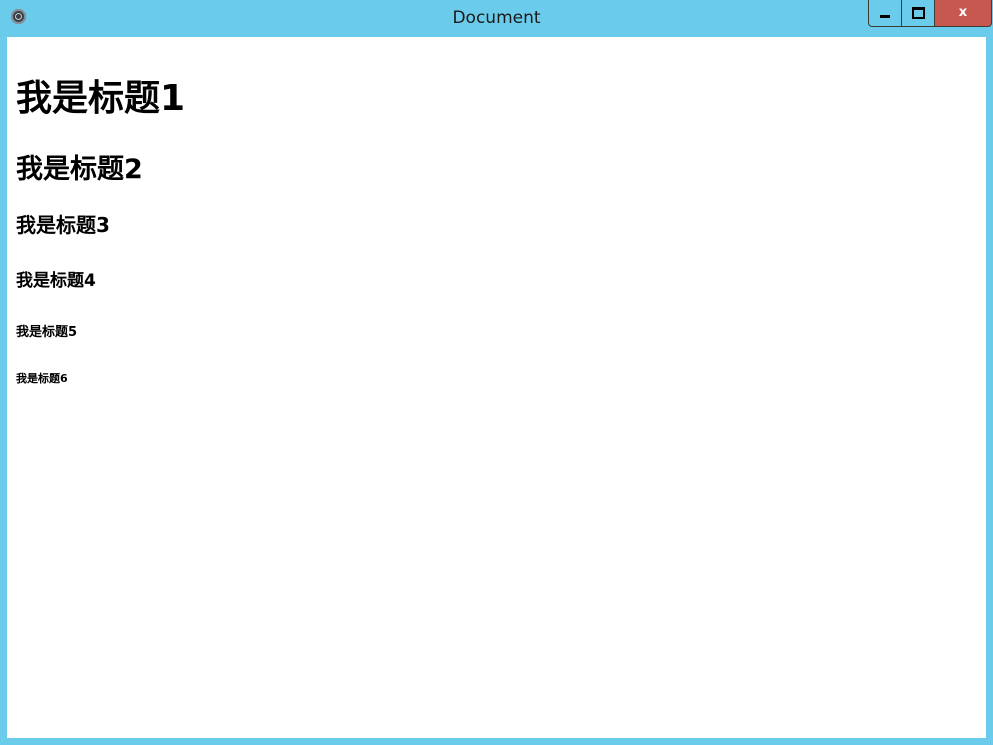 Image resolution: width=993 pixels, height=745 pixels. What do you see at coordinates (42, 378) in the screenshot?
I see `heading-6: 我是标题6` at bounding box center [42, 378].